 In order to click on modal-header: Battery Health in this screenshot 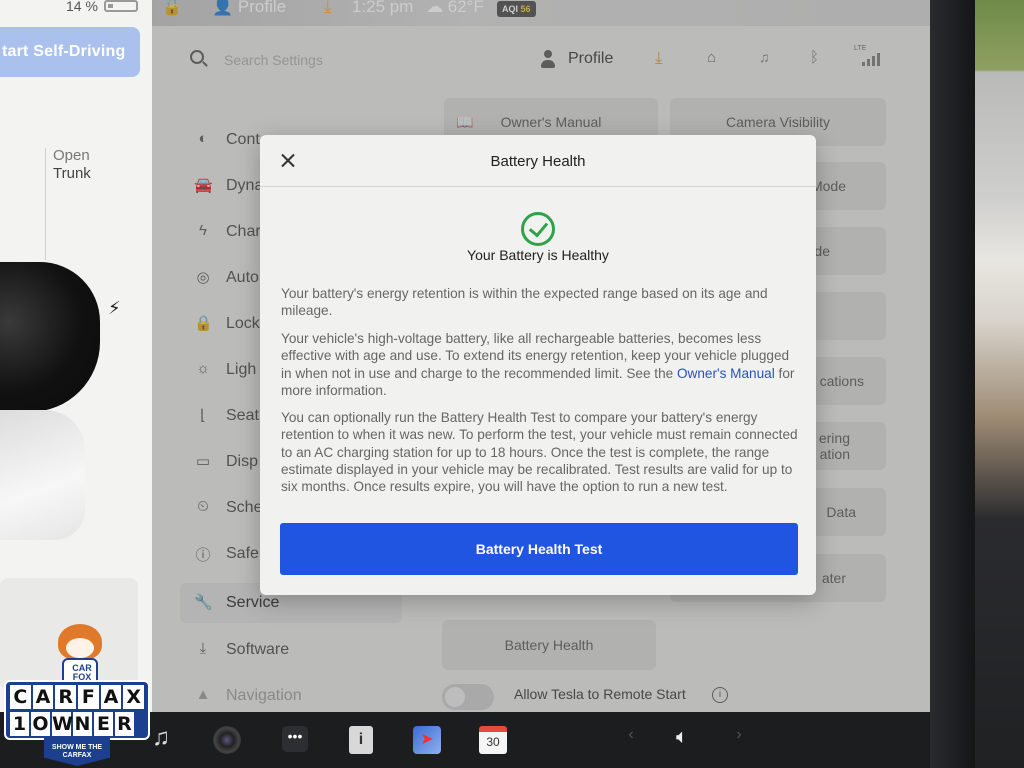, I will do `click(538, 161)`.